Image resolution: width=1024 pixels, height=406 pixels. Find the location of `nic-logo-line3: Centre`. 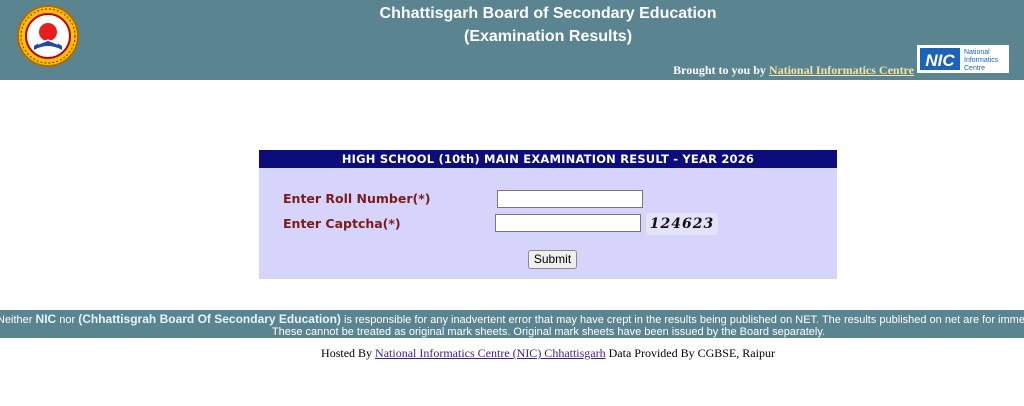

nic-logo-line3: Centre is located at coordinates (974, 68).